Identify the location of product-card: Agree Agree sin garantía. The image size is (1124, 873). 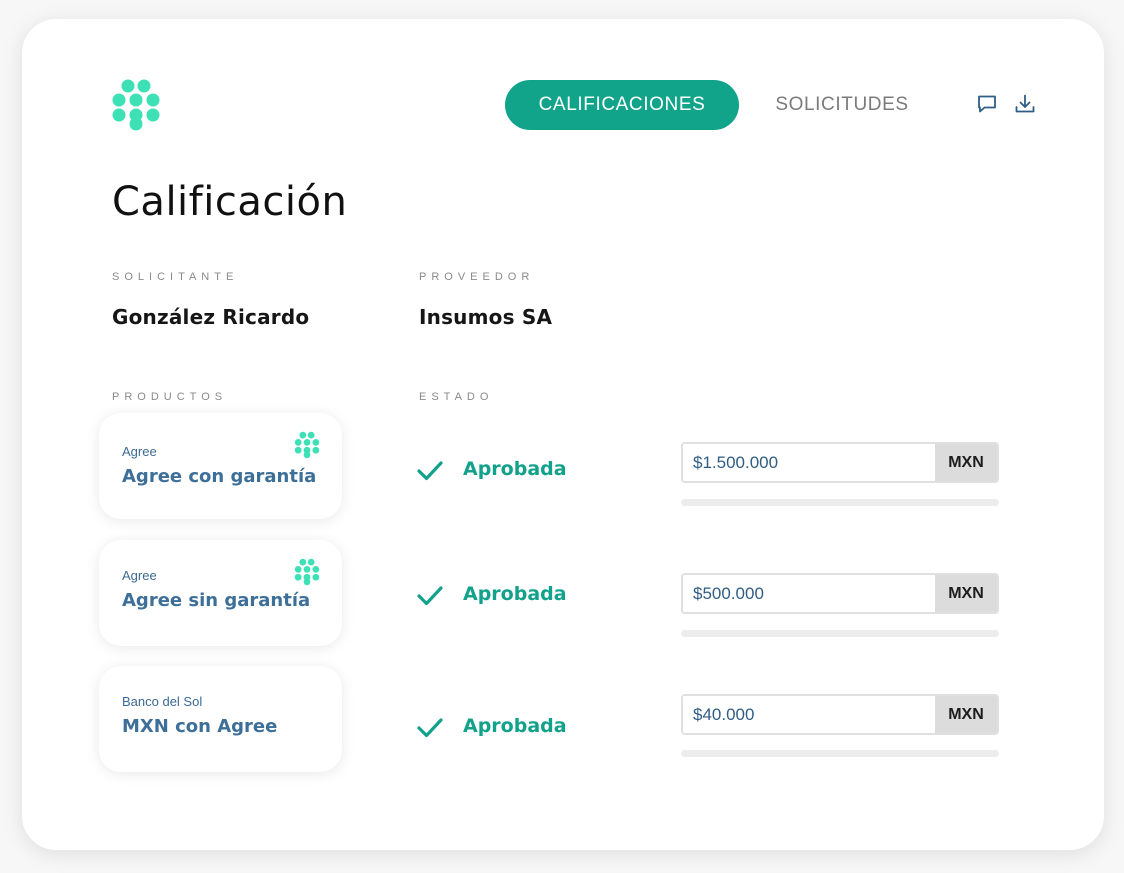
(220, 593).